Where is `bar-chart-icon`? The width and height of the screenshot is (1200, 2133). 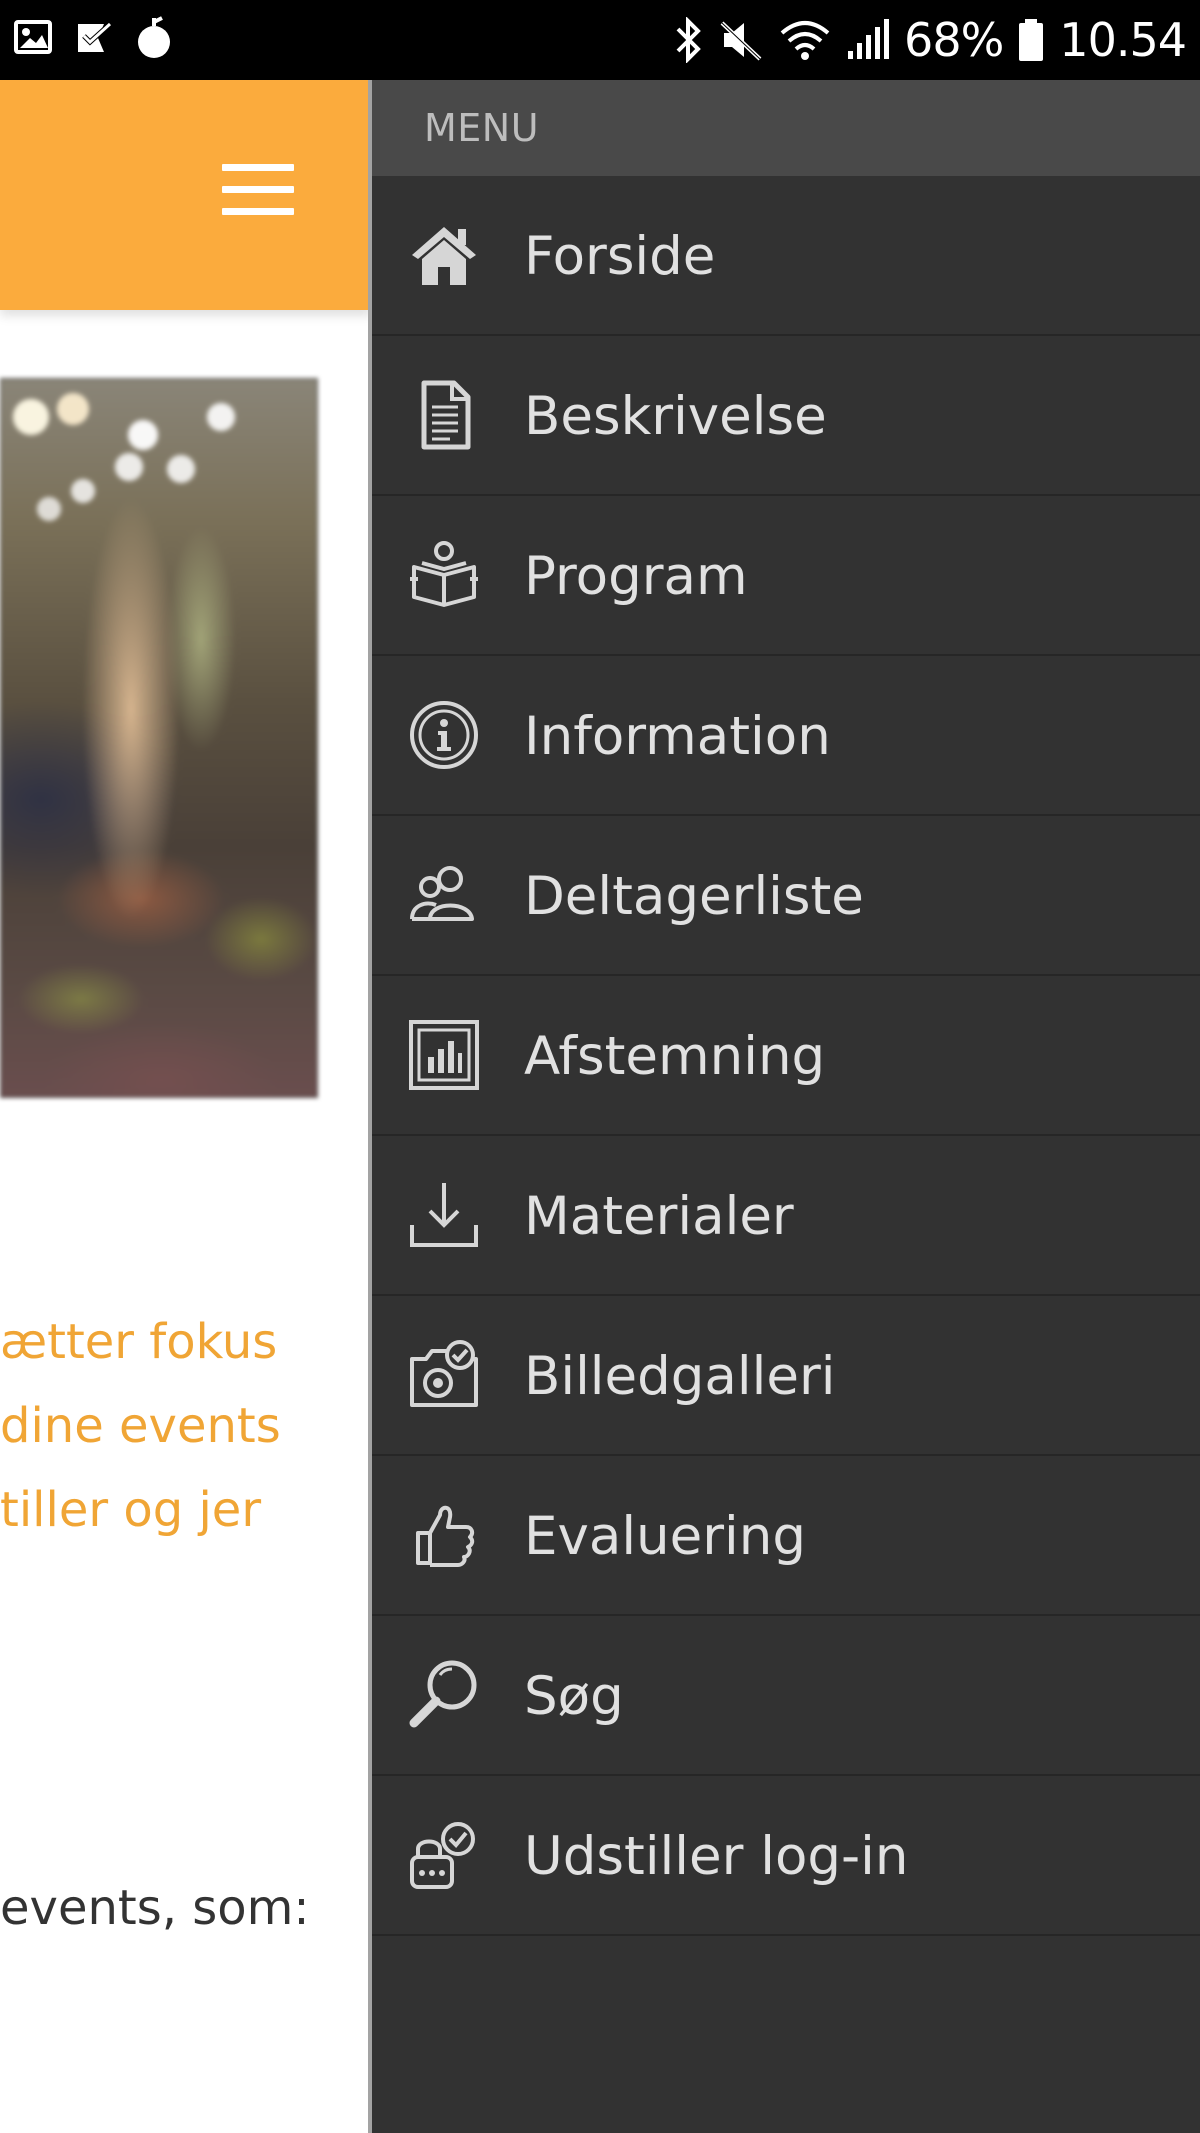
bar-chart-icon is located at coordinates (444, 1055).